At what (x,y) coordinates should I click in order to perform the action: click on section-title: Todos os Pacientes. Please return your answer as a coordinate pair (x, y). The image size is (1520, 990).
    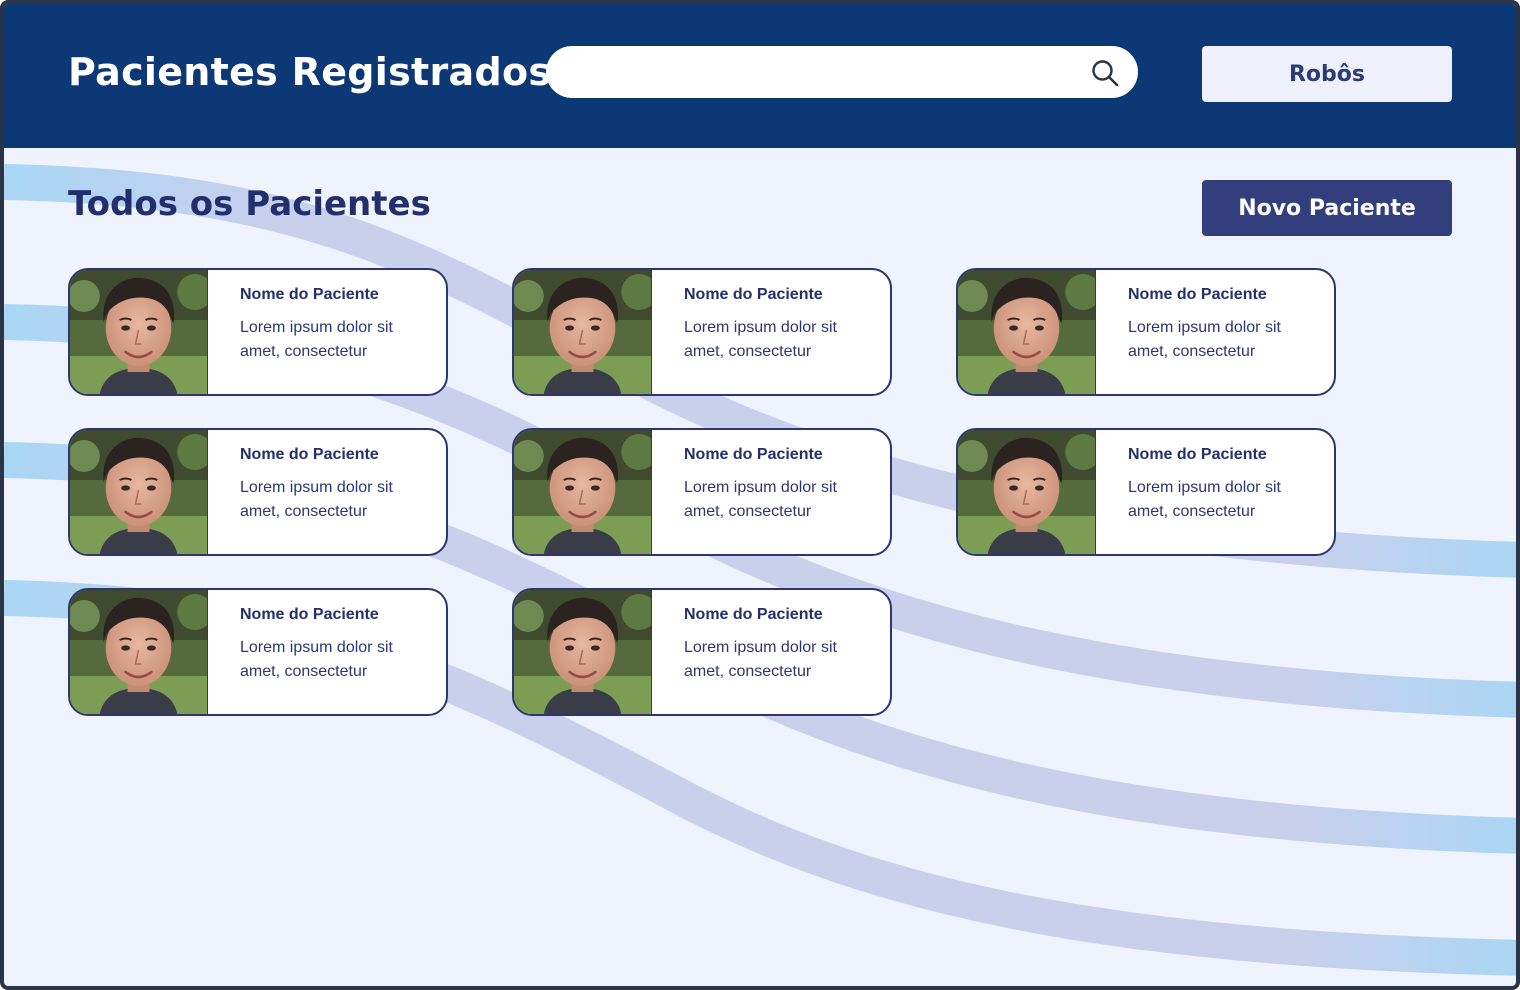
    Looking at the image, I should click on (249, 204).